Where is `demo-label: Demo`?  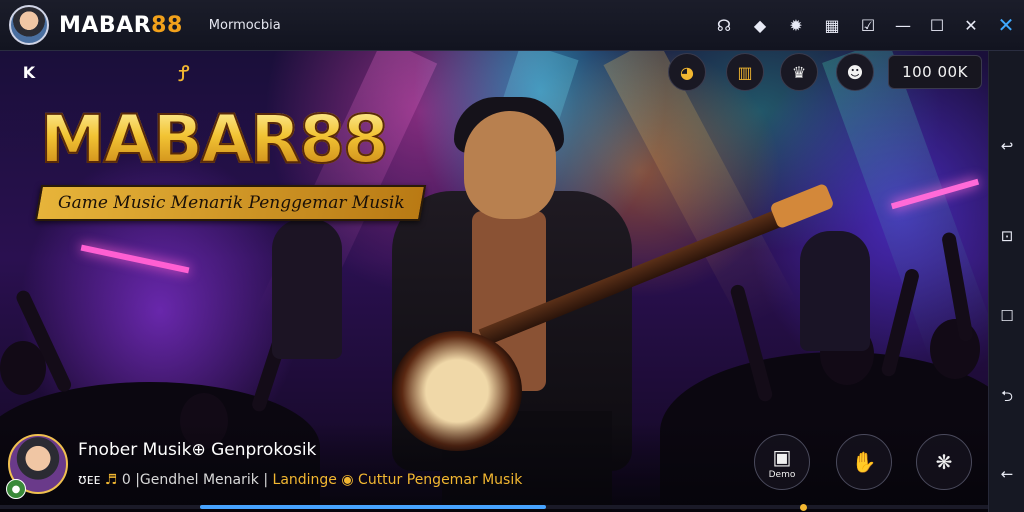
demo-label: Demo is located at coordinates (782, 474).